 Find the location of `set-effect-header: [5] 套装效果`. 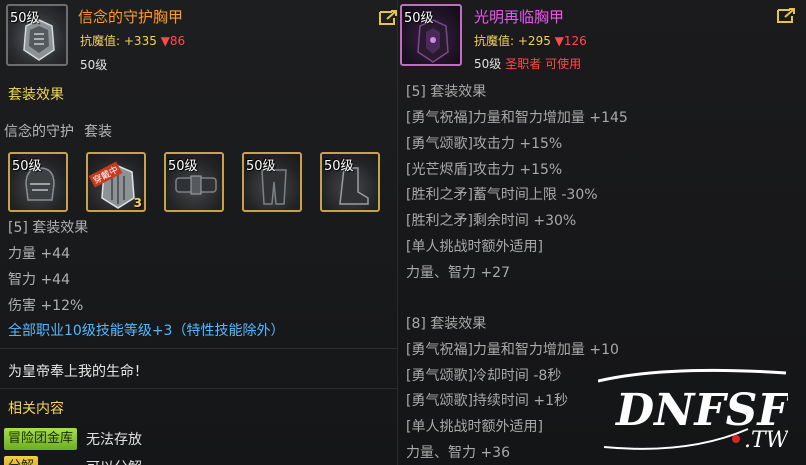

set-effect-header: [5] 套装效果 is located at coordinates (48, 228).